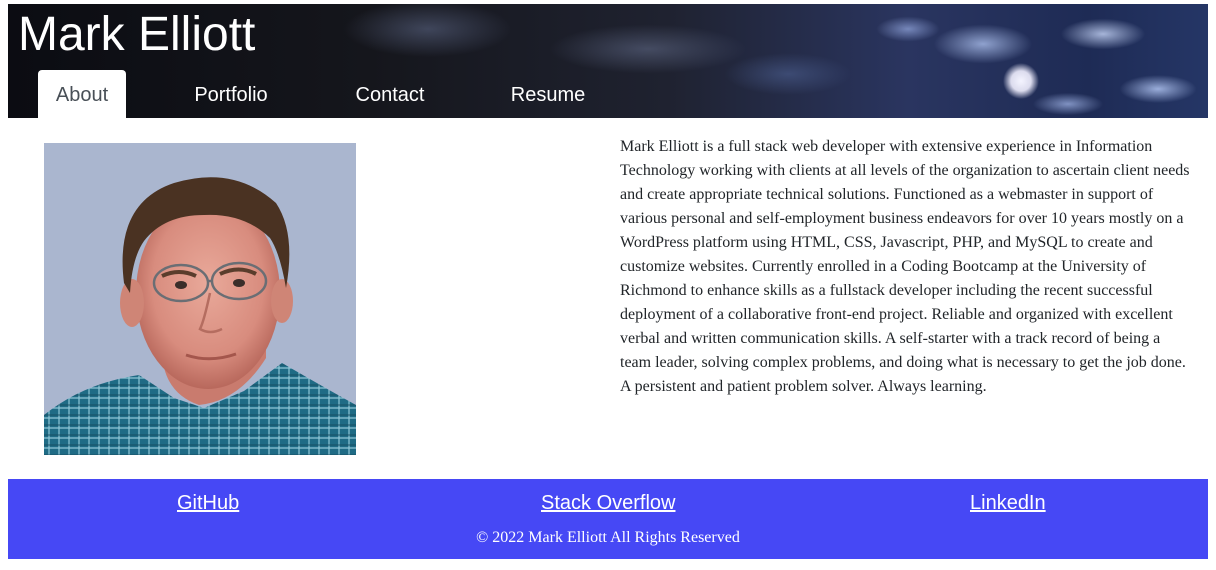  What do you see at coordinates (137, 34) in the screenshot?
I see `site-title: Mark Elliott` at bounding box center [137, 34].